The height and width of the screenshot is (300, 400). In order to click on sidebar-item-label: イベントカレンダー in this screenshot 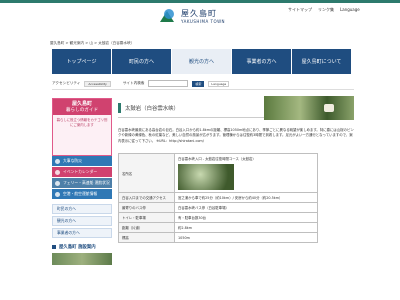, I will do `click(80, 172)`.